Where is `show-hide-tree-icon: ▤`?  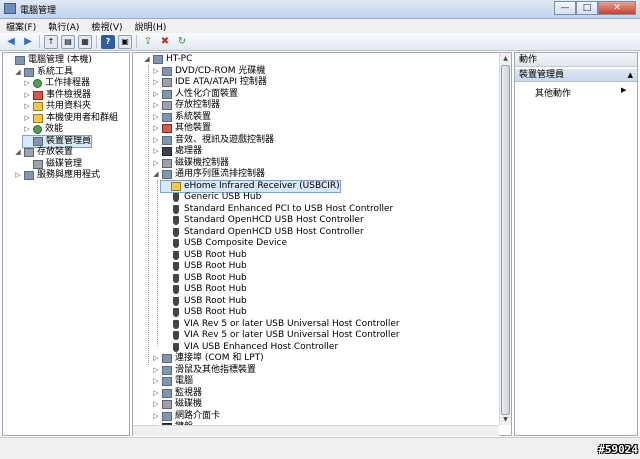 show-hide-tree-icon: ▤ is located at coordinates (68, 41).